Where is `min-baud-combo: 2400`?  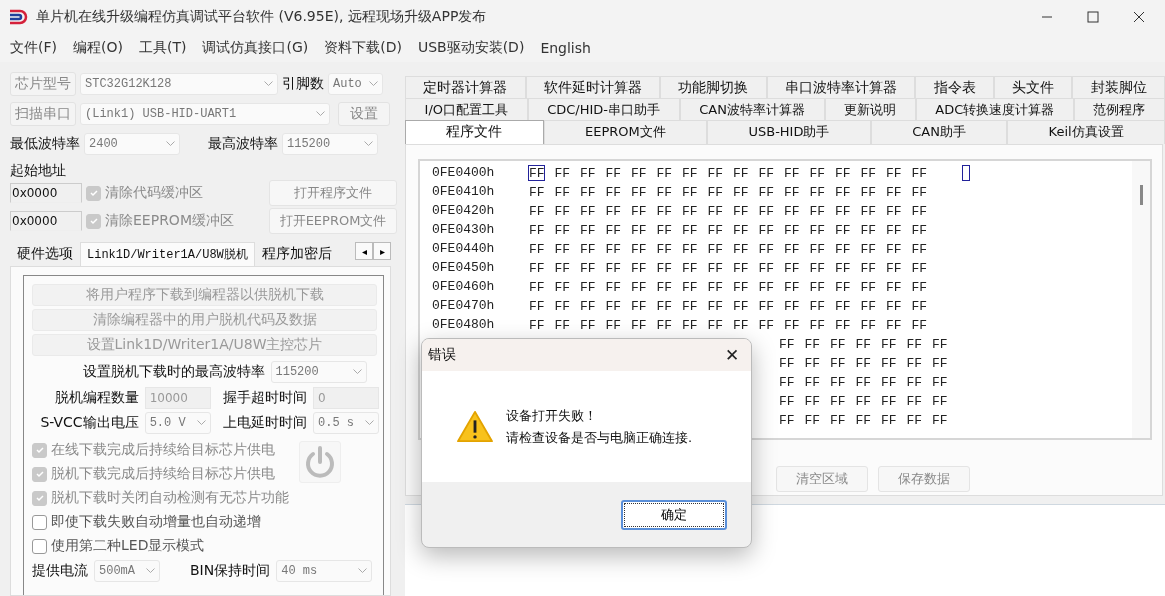 min-baud-combo: 2400 is located at coordinates (132, 144).